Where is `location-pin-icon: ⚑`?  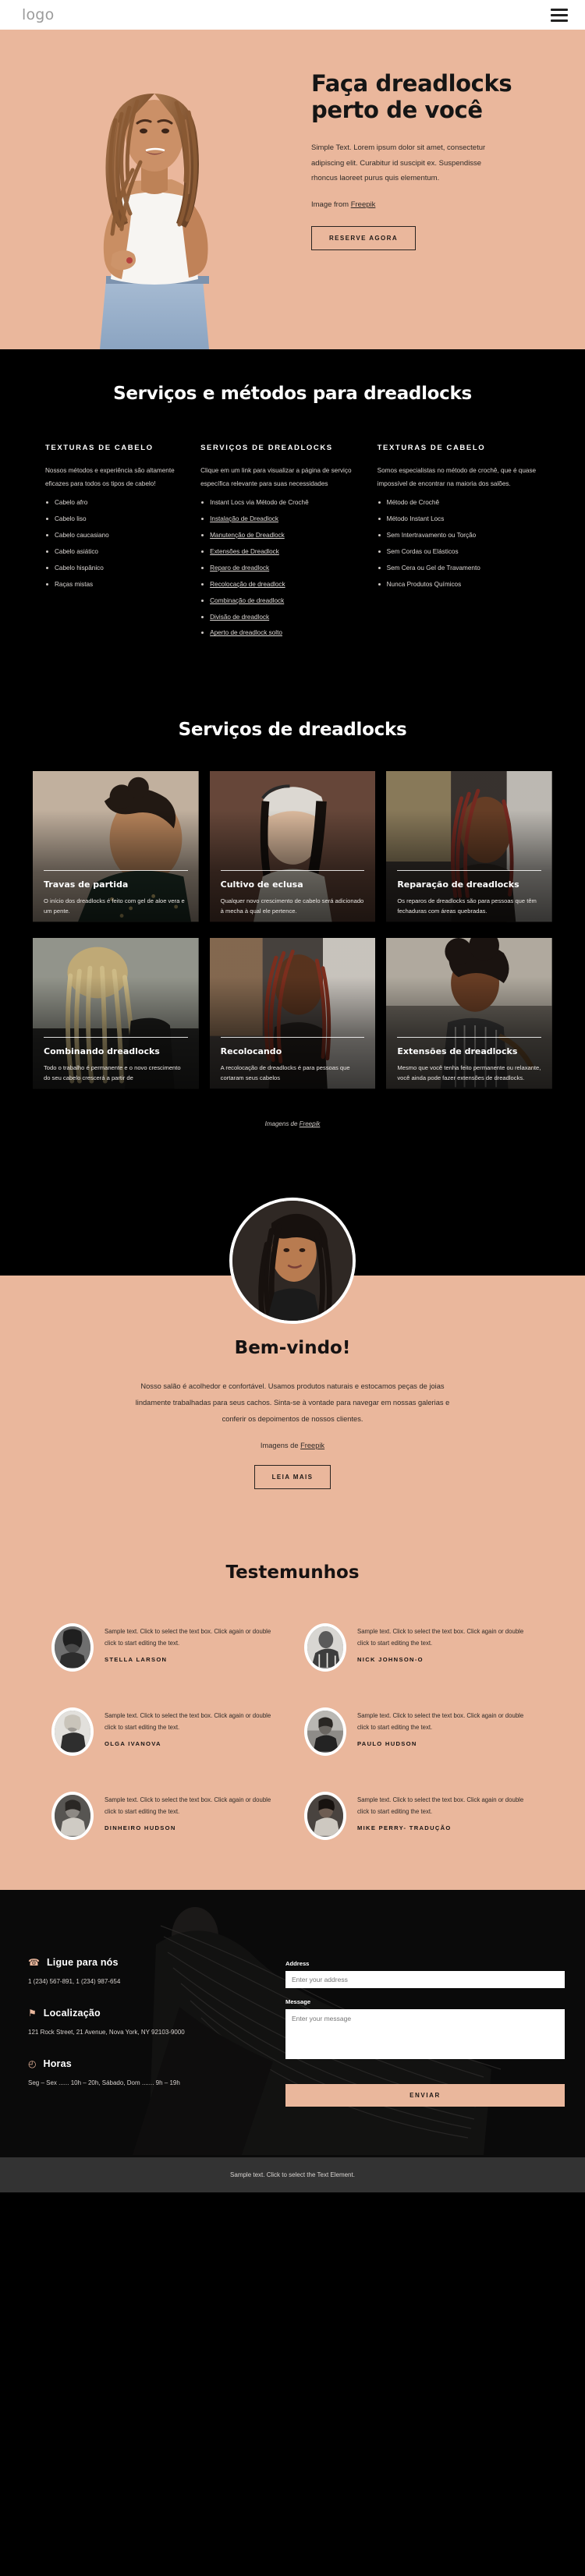
location-pin-icon: ⚑ is located at coordinates (33, 2013).